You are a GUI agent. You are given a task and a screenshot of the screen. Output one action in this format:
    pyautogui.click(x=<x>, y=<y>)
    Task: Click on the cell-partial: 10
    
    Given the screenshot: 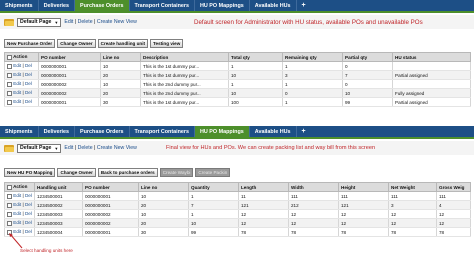 What is the action you would take?
    pyautogui.click(x=367, y=93)
    